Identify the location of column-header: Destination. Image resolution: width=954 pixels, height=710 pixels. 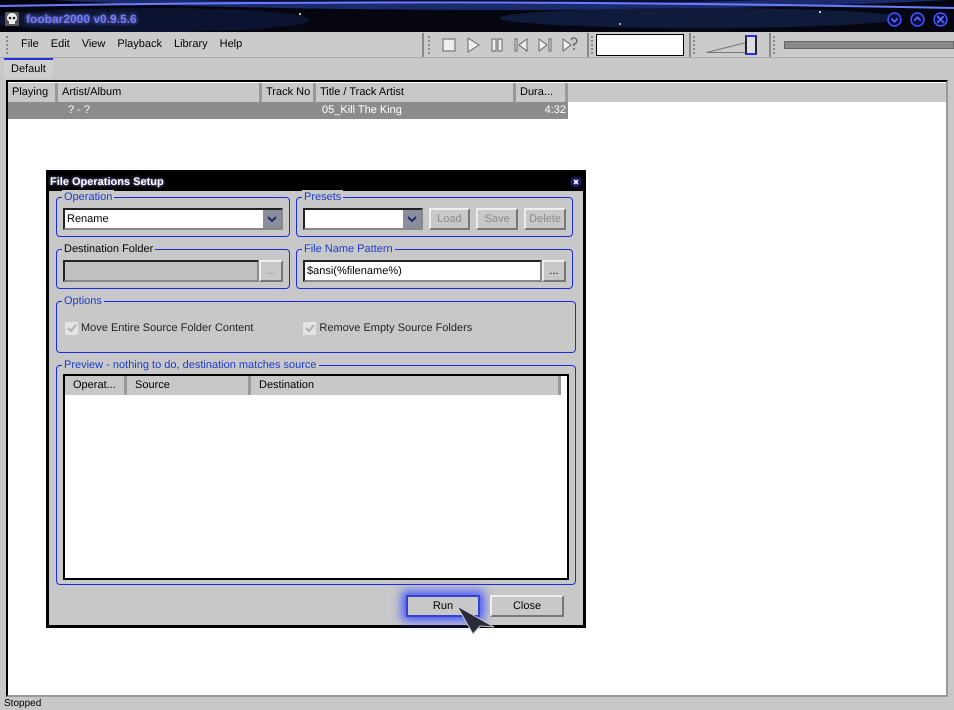
(406, 385).